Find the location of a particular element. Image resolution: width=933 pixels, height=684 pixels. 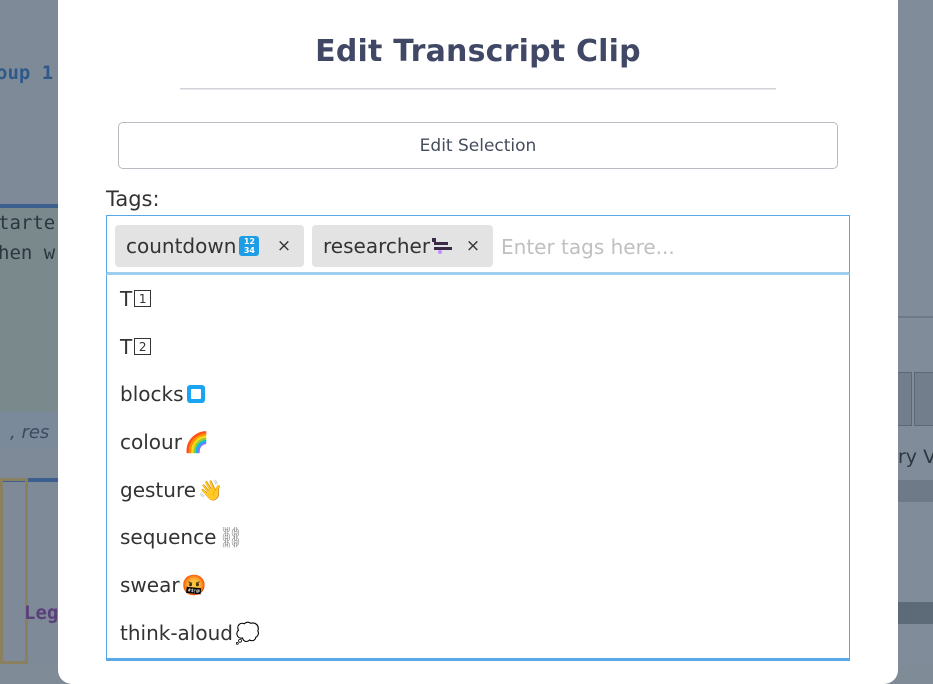

tag-option-swear: swear 🤬 is located at coordinates (478, 585).